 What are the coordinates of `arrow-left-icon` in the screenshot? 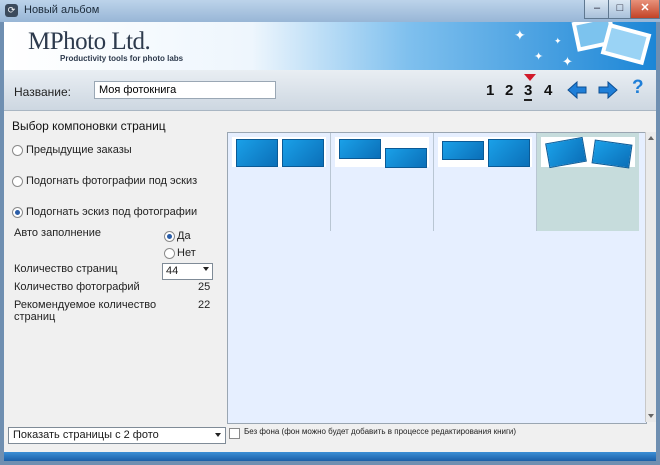 It's located at (577, 90).